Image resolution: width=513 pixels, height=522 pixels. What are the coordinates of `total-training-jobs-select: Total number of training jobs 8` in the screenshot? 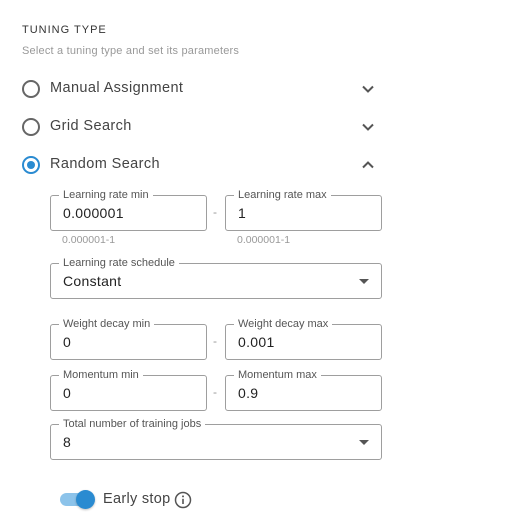 It's located at (216, 438).